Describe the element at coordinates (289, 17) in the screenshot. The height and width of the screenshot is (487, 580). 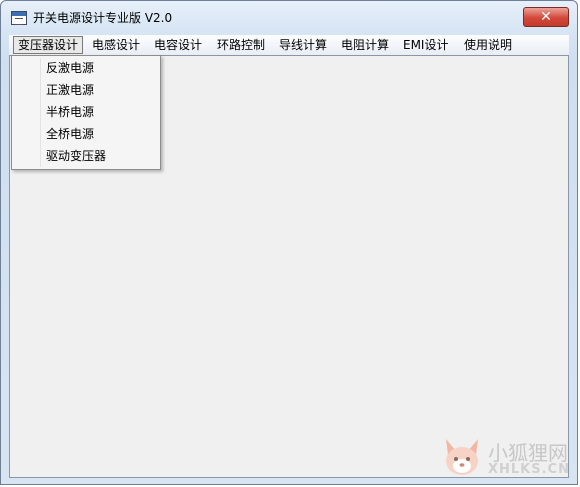
I see `title-bar: 开关电源设计专业版 V2.0 ✕` at that location.